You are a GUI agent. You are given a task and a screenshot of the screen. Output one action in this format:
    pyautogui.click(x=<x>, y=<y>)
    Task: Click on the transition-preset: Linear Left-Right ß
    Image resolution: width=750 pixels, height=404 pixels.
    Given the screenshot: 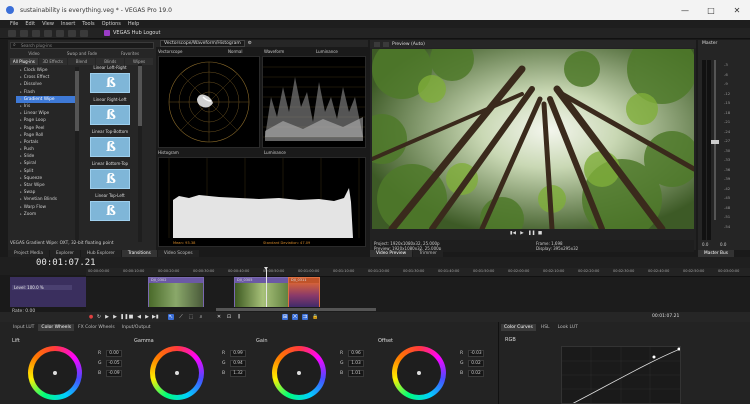 What is the action you would take?
    pyautogui.click(x=110, y=79)
    